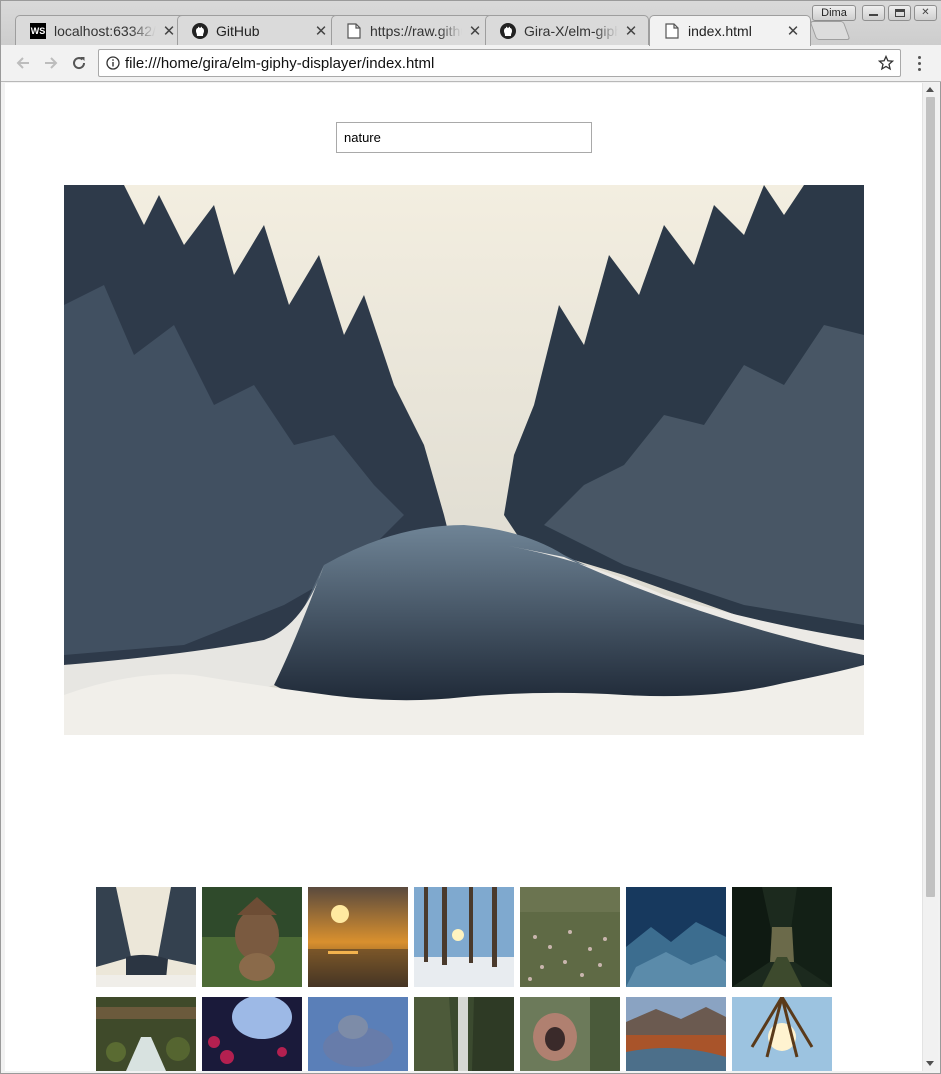 The width and height of the screenshot is (941, 1074). I want to click on back-button, so click(23, 63).